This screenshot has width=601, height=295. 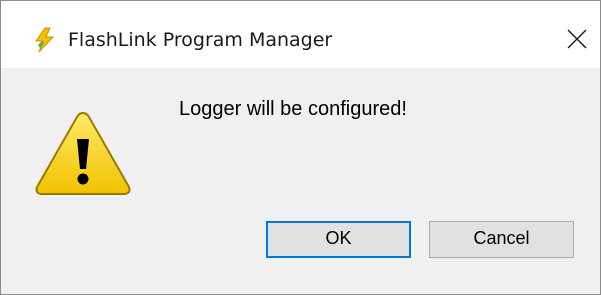 I want to click on flashlink-lightning-icon, so click(x=45, y=40).